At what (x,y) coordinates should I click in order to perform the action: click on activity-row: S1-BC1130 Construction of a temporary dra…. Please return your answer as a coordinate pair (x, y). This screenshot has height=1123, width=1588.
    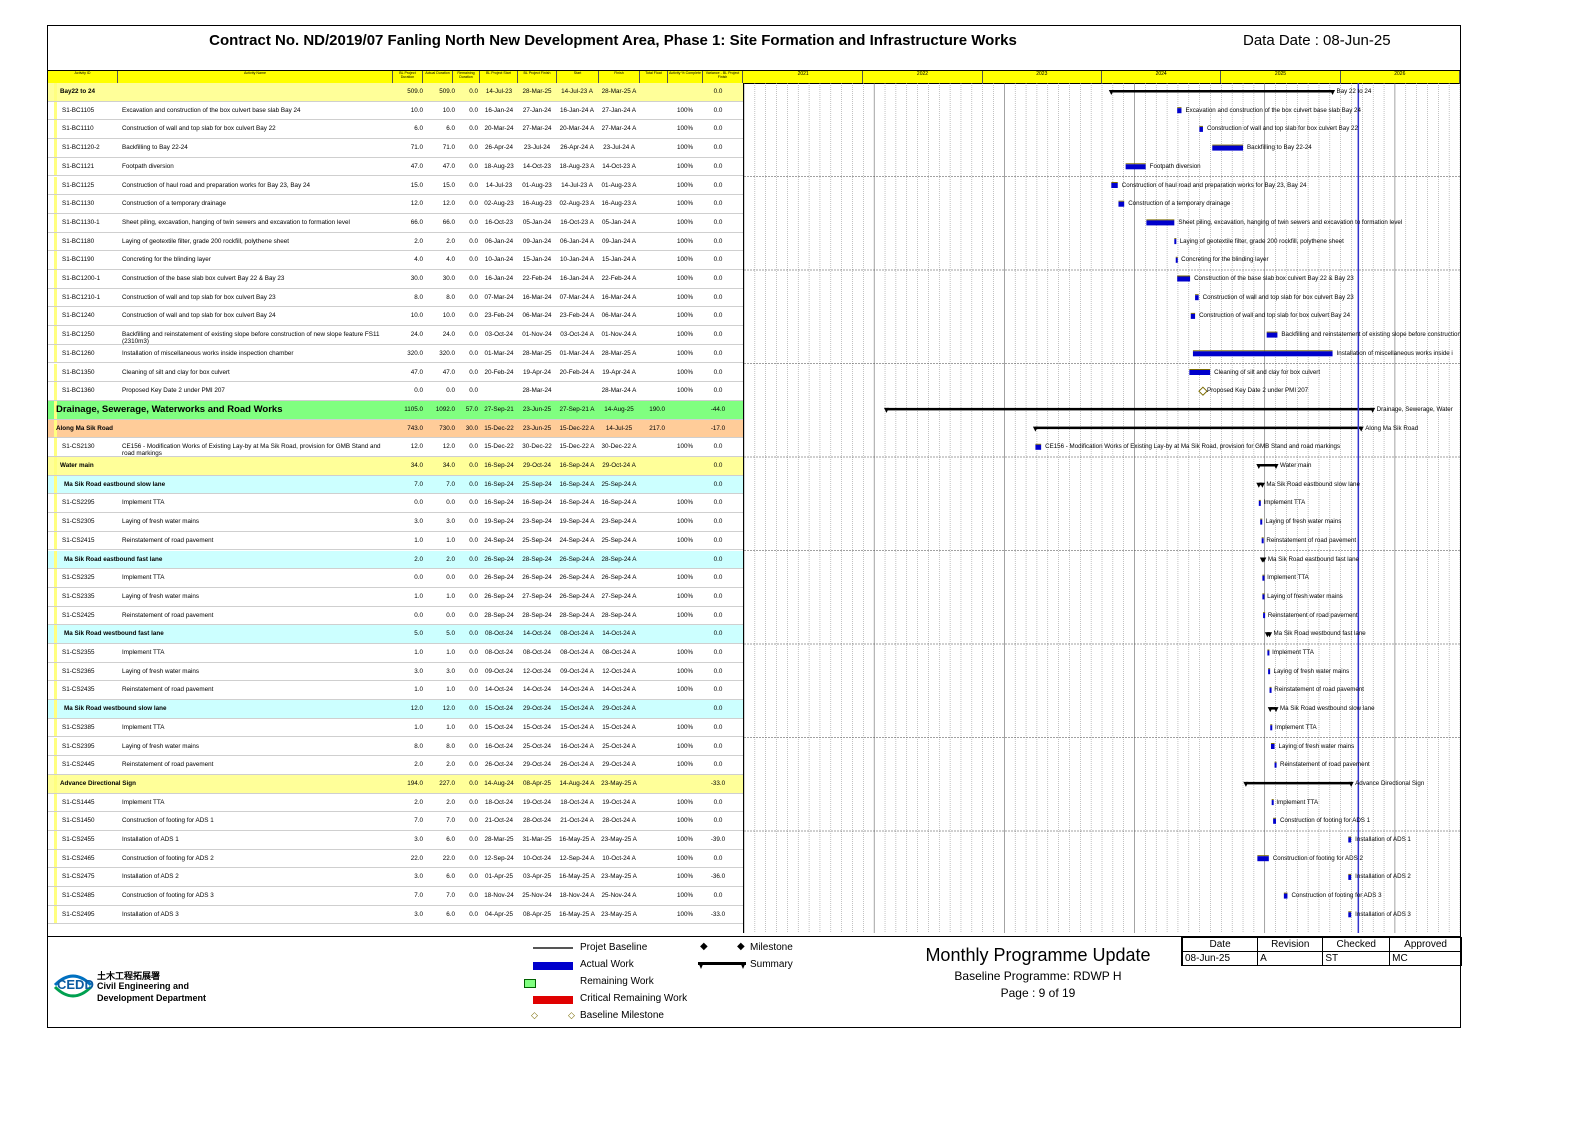
    Looking at the image, I should click on (395, 204).